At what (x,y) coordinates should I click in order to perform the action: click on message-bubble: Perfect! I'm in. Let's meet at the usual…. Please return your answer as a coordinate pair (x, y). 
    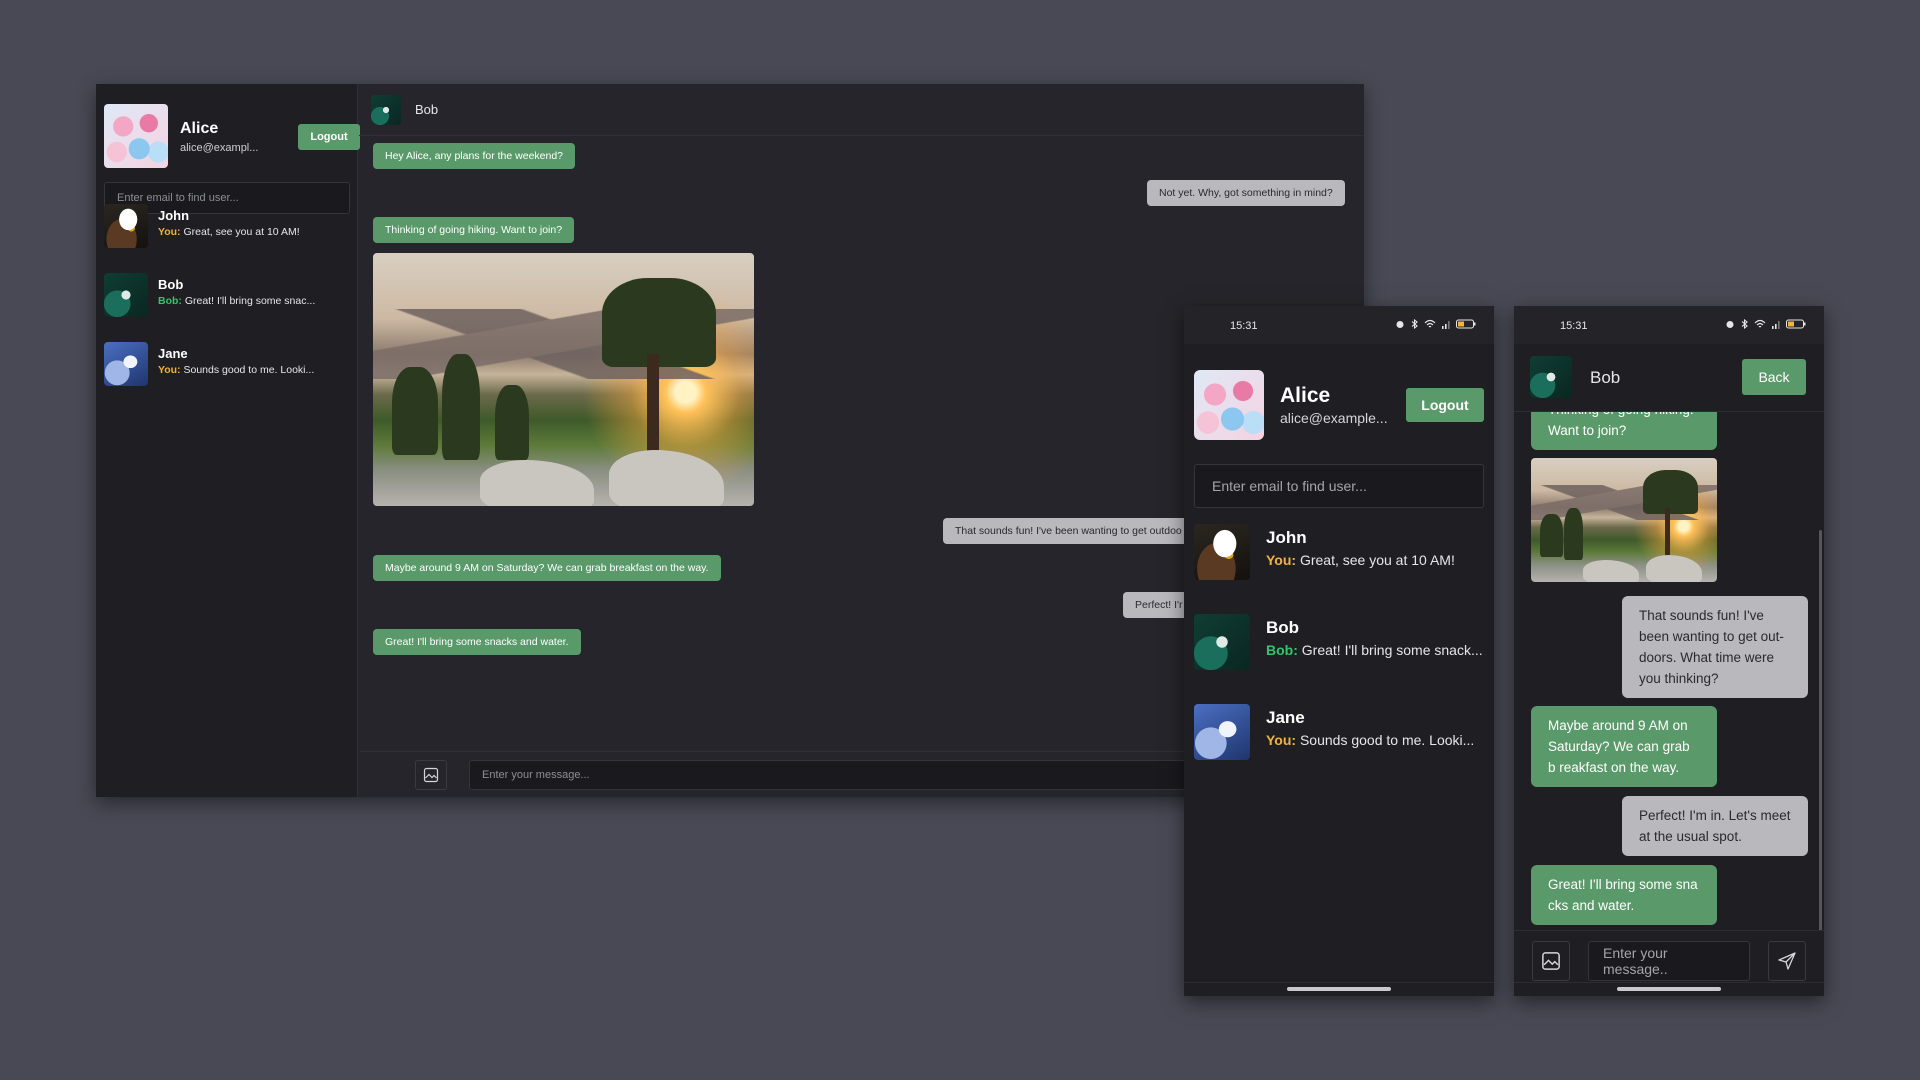
    Looking at the image, I should click on (1715, 826).